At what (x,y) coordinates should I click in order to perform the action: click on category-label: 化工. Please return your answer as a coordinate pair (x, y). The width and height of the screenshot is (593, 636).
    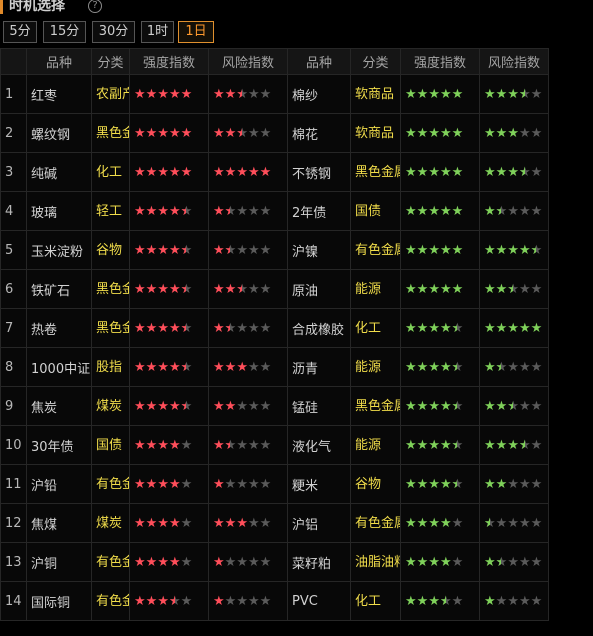
    Looking at the image, I should click on (110, 172).